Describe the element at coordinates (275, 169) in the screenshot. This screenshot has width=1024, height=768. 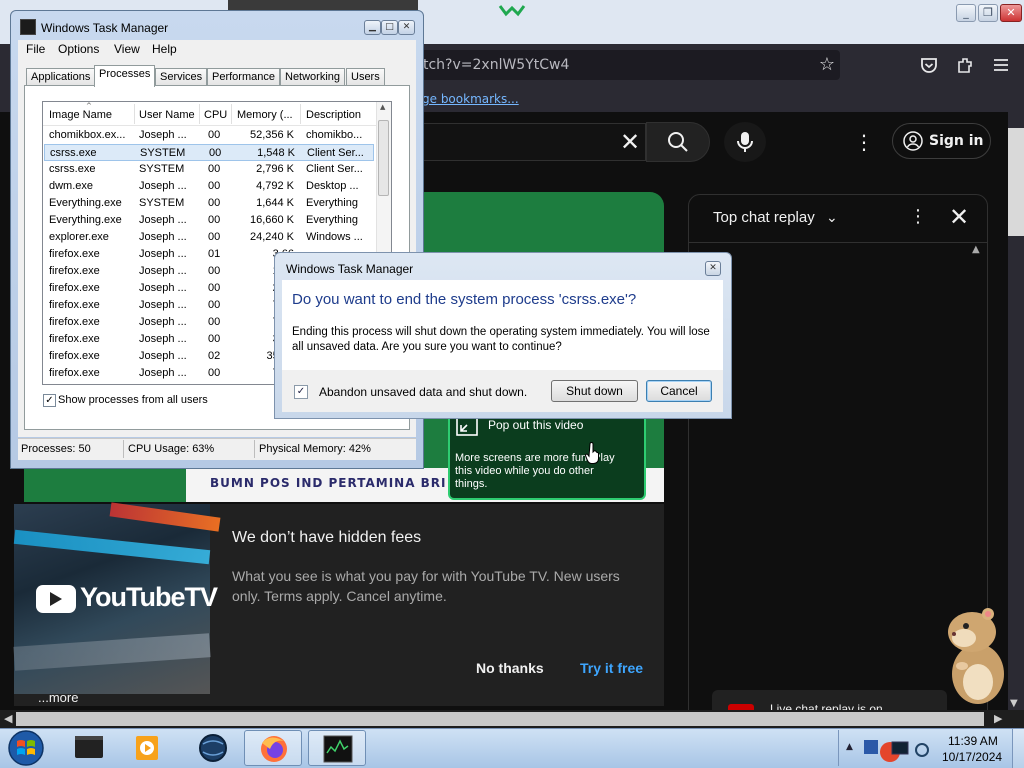
I see `row-memory: 2,796 K` at that location.